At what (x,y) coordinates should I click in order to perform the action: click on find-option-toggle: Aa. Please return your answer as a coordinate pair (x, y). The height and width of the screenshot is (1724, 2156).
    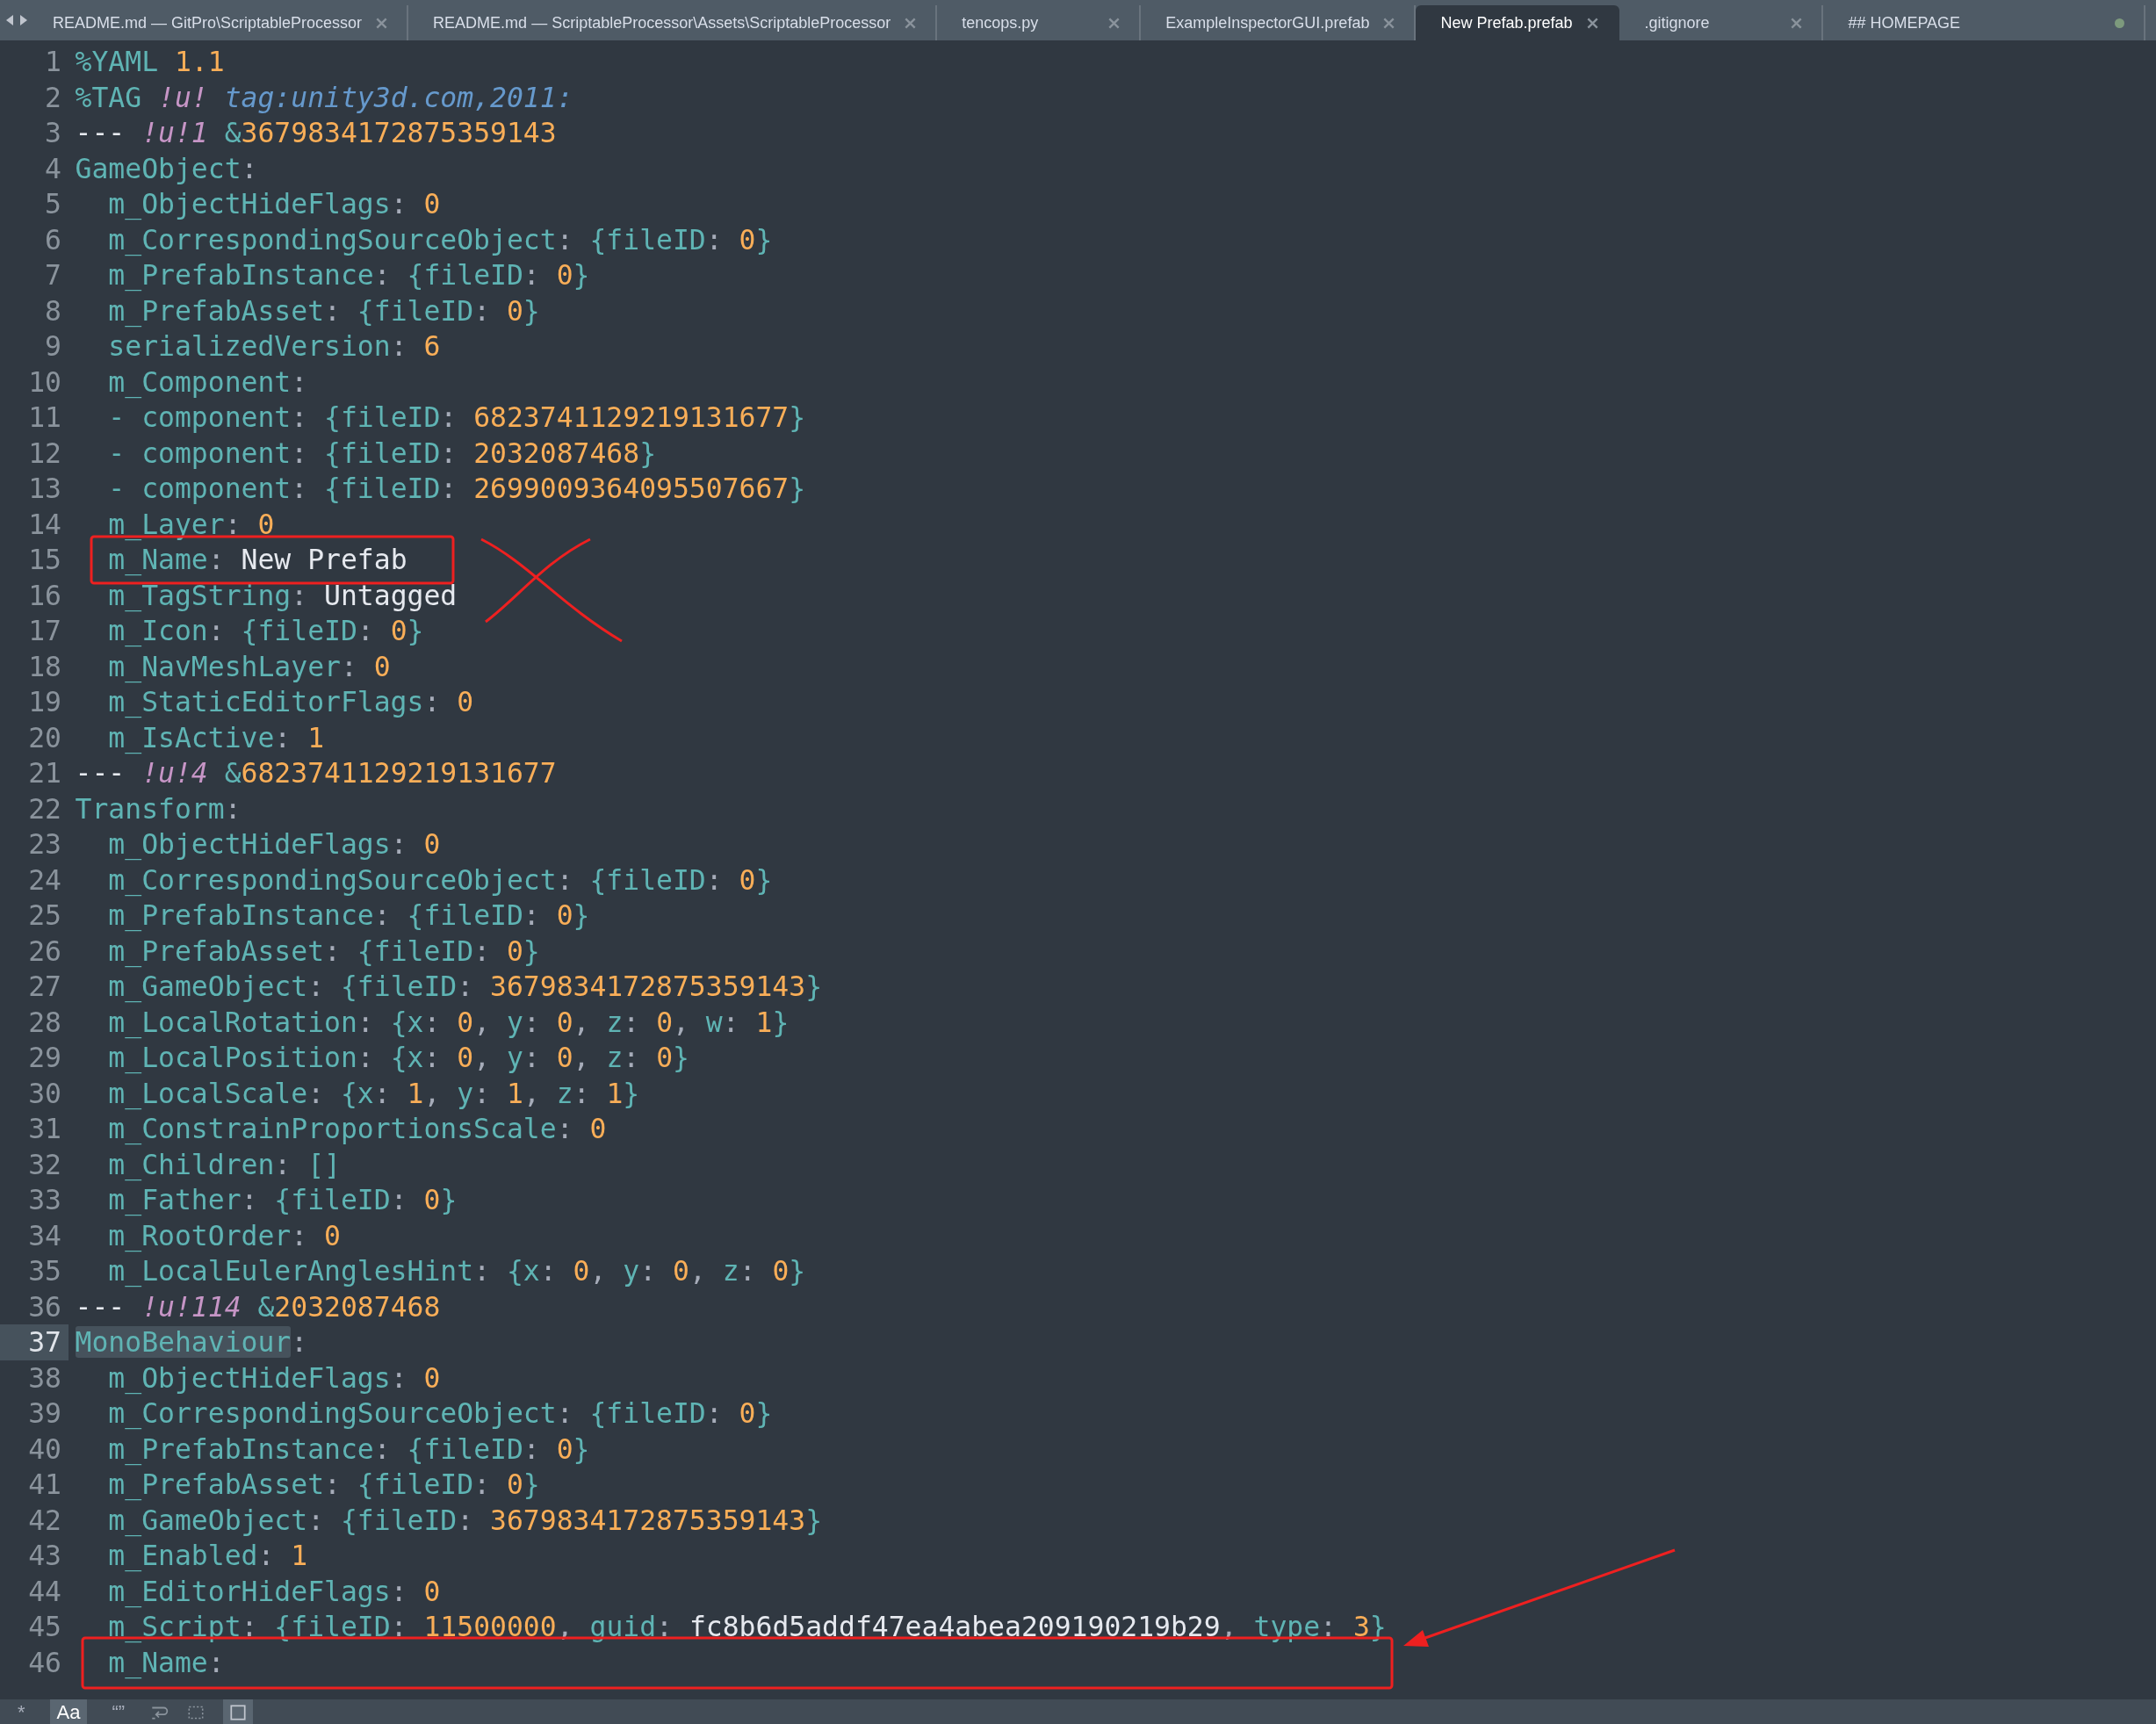
    Looking at the image, I should click on (68, 1712).